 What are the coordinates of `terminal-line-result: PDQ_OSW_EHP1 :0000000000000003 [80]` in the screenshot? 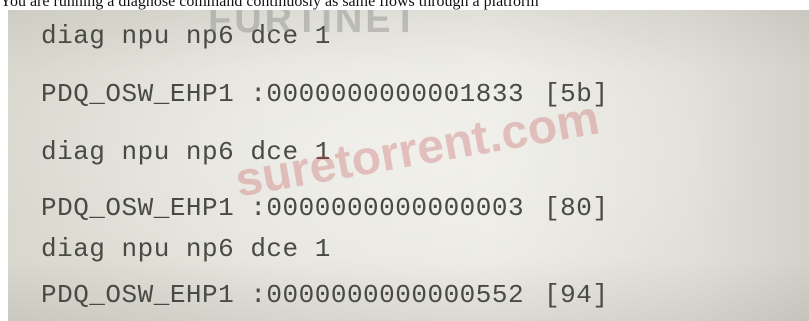 It's located at (325, 208).